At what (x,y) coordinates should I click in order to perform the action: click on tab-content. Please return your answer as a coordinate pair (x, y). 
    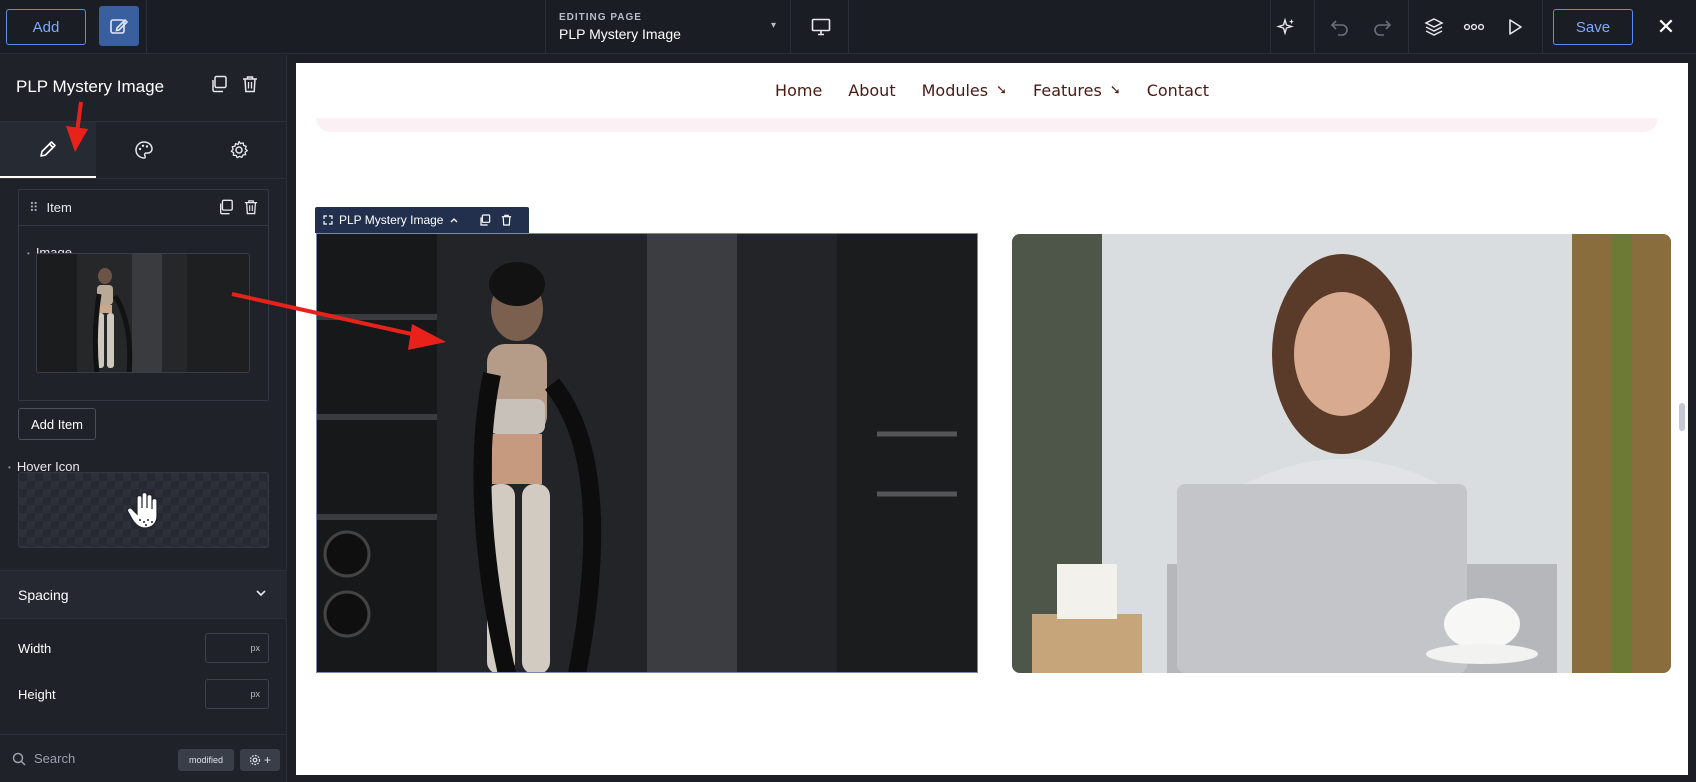
    Looking at the image, I should click on (48, 150).